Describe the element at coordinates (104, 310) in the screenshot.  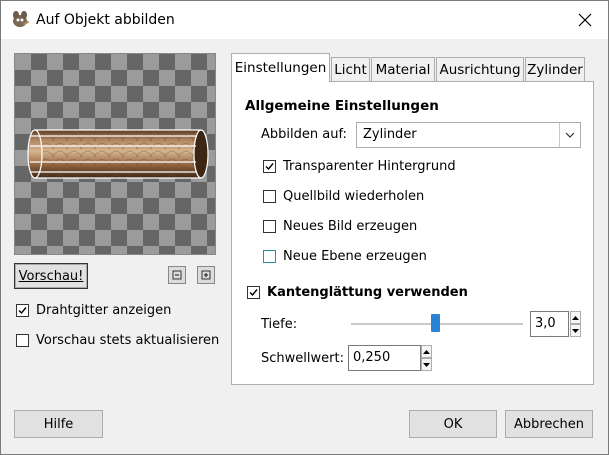
I see `wireframe-label: Drahtgitter anzeigen` at that location.